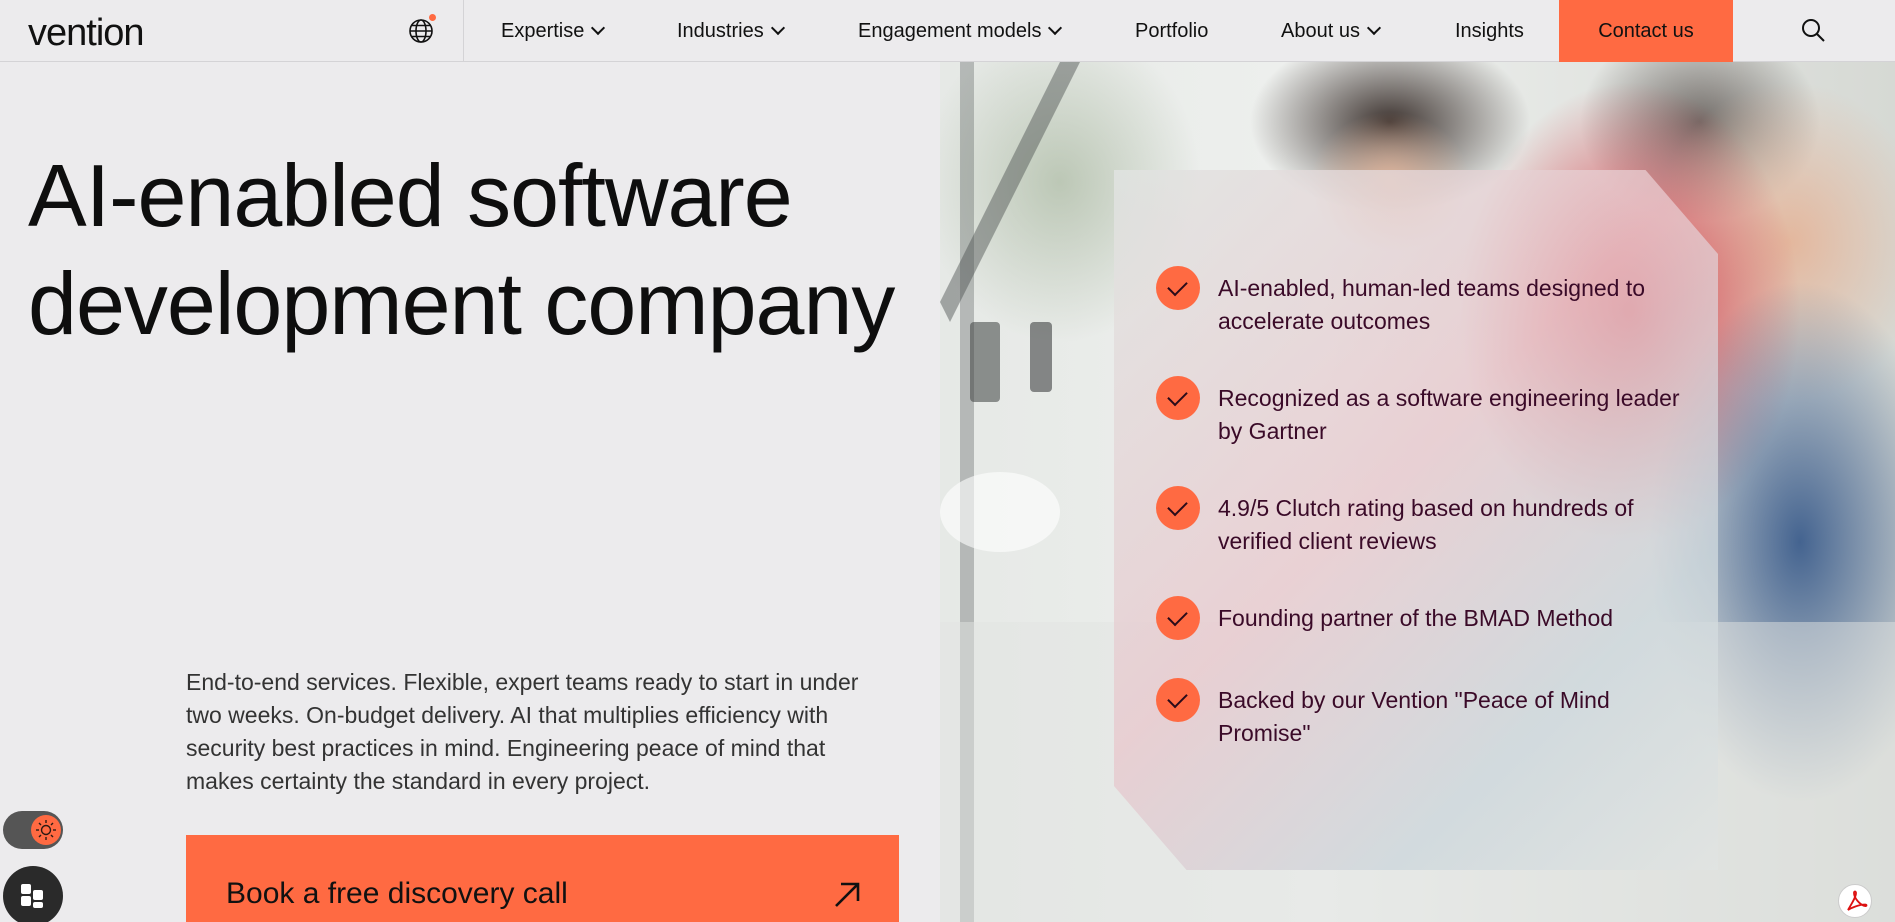 The height and width of the screenshot is (922, 1895). Describe the element at coordinates (1416, 618) in the screenshot. I see `feature-text: Founding partner of the BMAD Method` at that location.